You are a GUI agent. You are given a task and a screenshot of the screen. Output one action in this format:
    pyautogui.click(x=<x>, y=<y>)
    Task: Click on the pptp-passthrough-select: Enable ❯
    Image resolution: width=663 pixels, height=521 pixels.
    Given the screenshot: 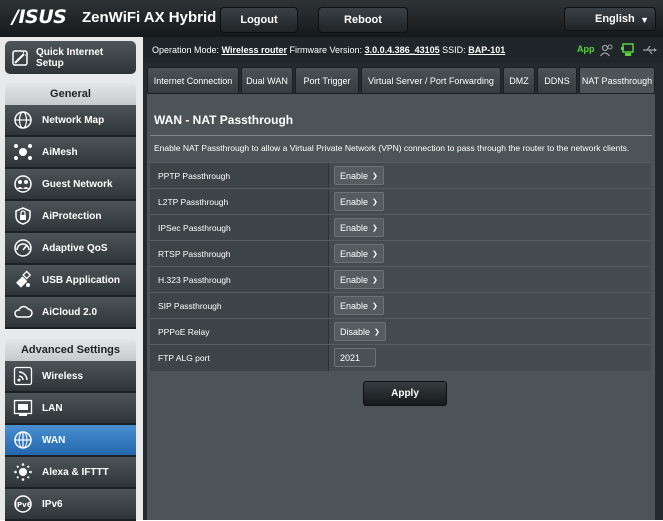 What is the action you would take?
    pyautogui.click(x=359, y=175)
    